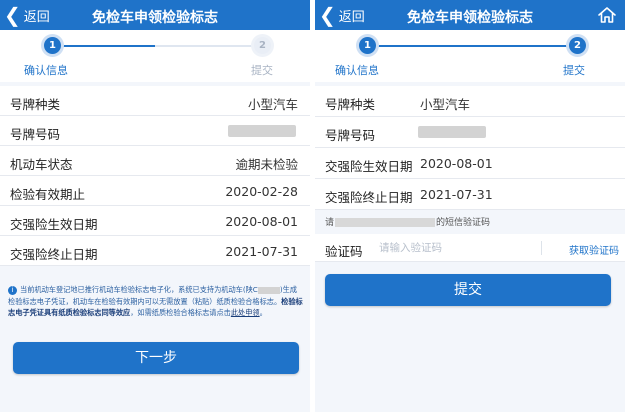 The image size is (625, 412). I want to click on sms-tip: 请 的短信验证码, so click(470, 223).